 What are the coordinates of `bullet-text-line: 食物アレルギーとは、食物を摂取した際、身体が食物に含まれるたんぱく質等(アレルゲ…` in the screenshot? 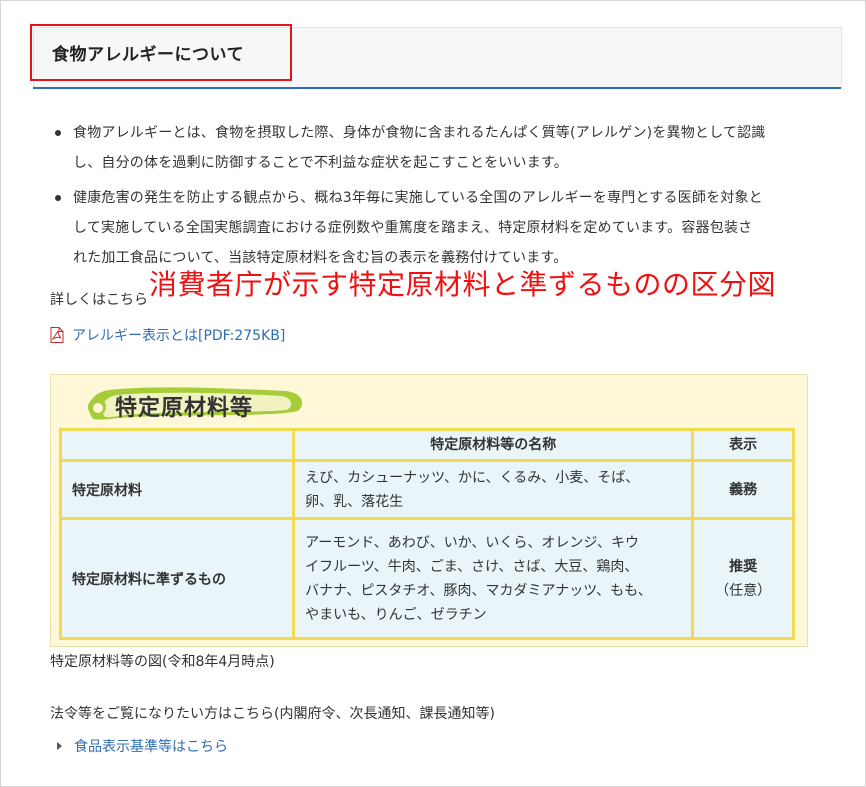 It's located at (419, 133).